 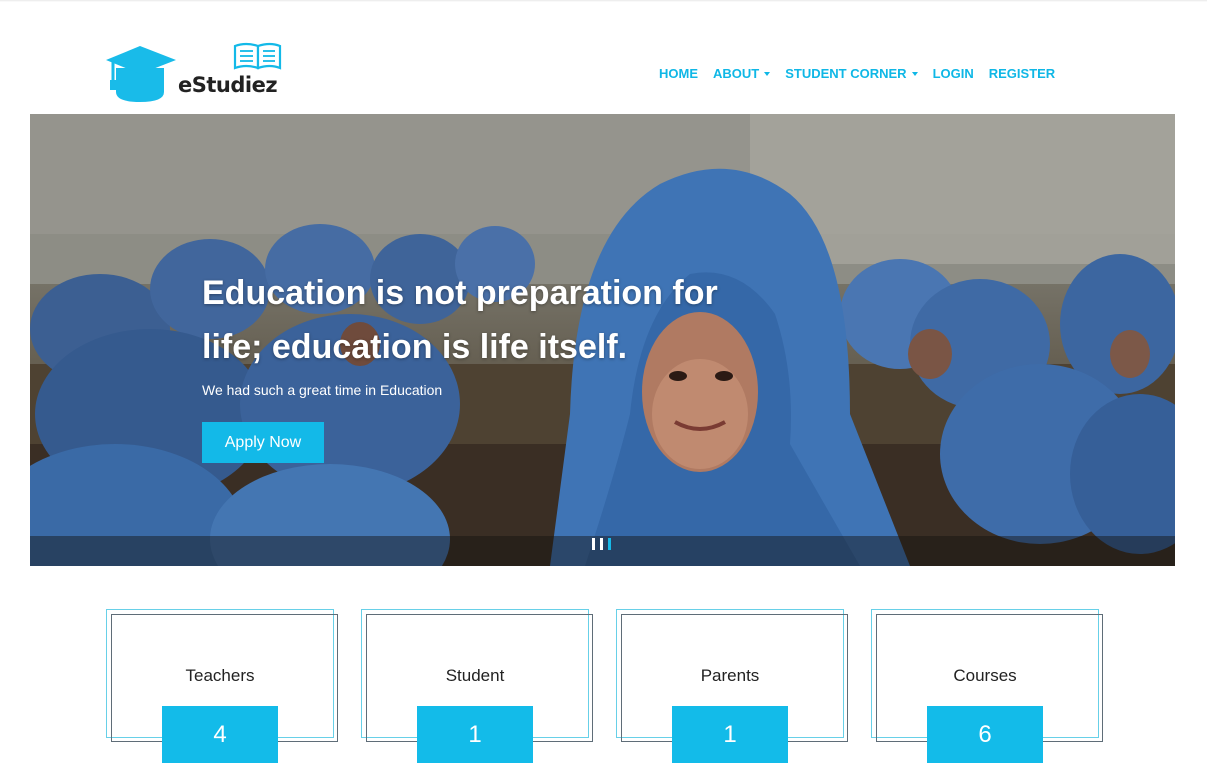 I want to click on nav-student-corner-label: STUDENT CORNER, so click(x=846, y=73).